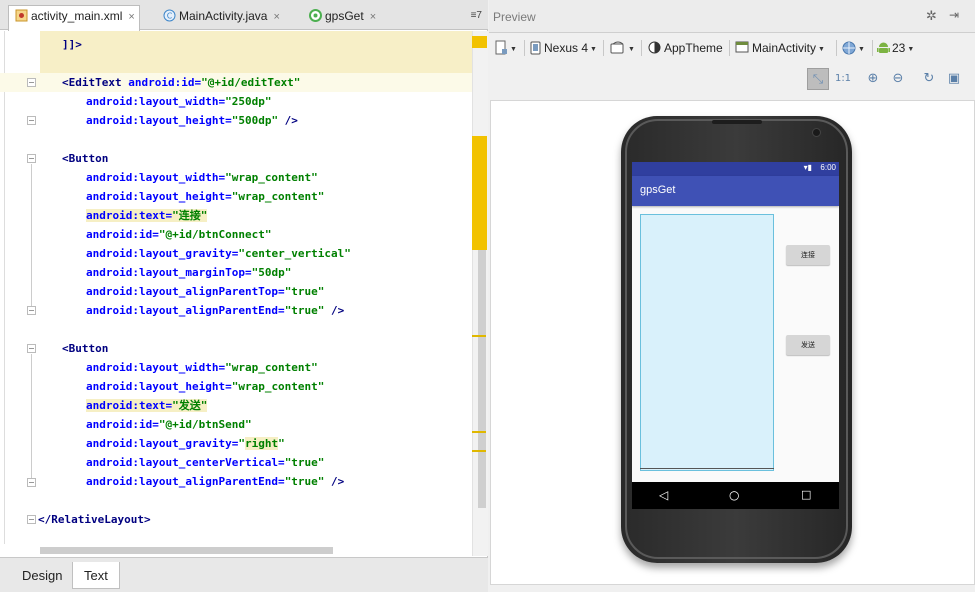 This screenshot has height=592, width=975. What do you see at coordinates (806, 495) in the screenshot?
I see `recents-icon: □` at bounding box center [806, 495].